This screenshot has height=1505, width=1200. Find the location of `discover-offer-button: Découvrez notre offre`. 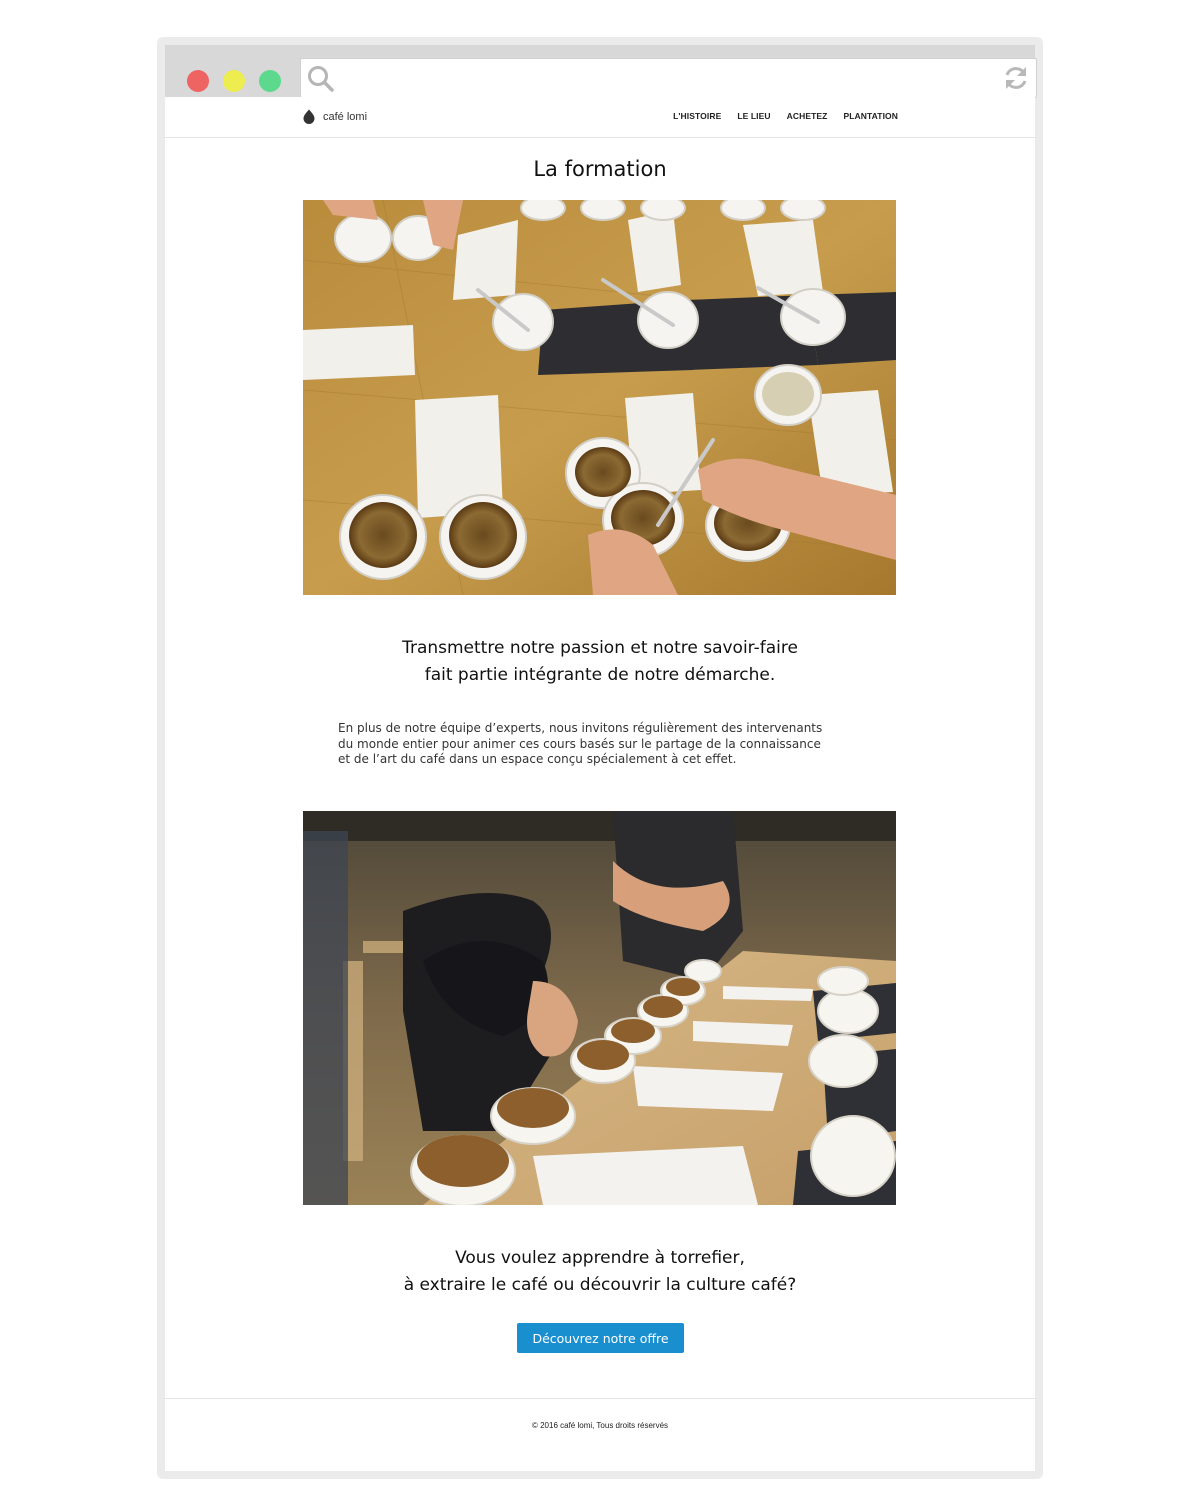

discover-offer-button: Découvrez notre offre is located at coordinates (600, 1338).